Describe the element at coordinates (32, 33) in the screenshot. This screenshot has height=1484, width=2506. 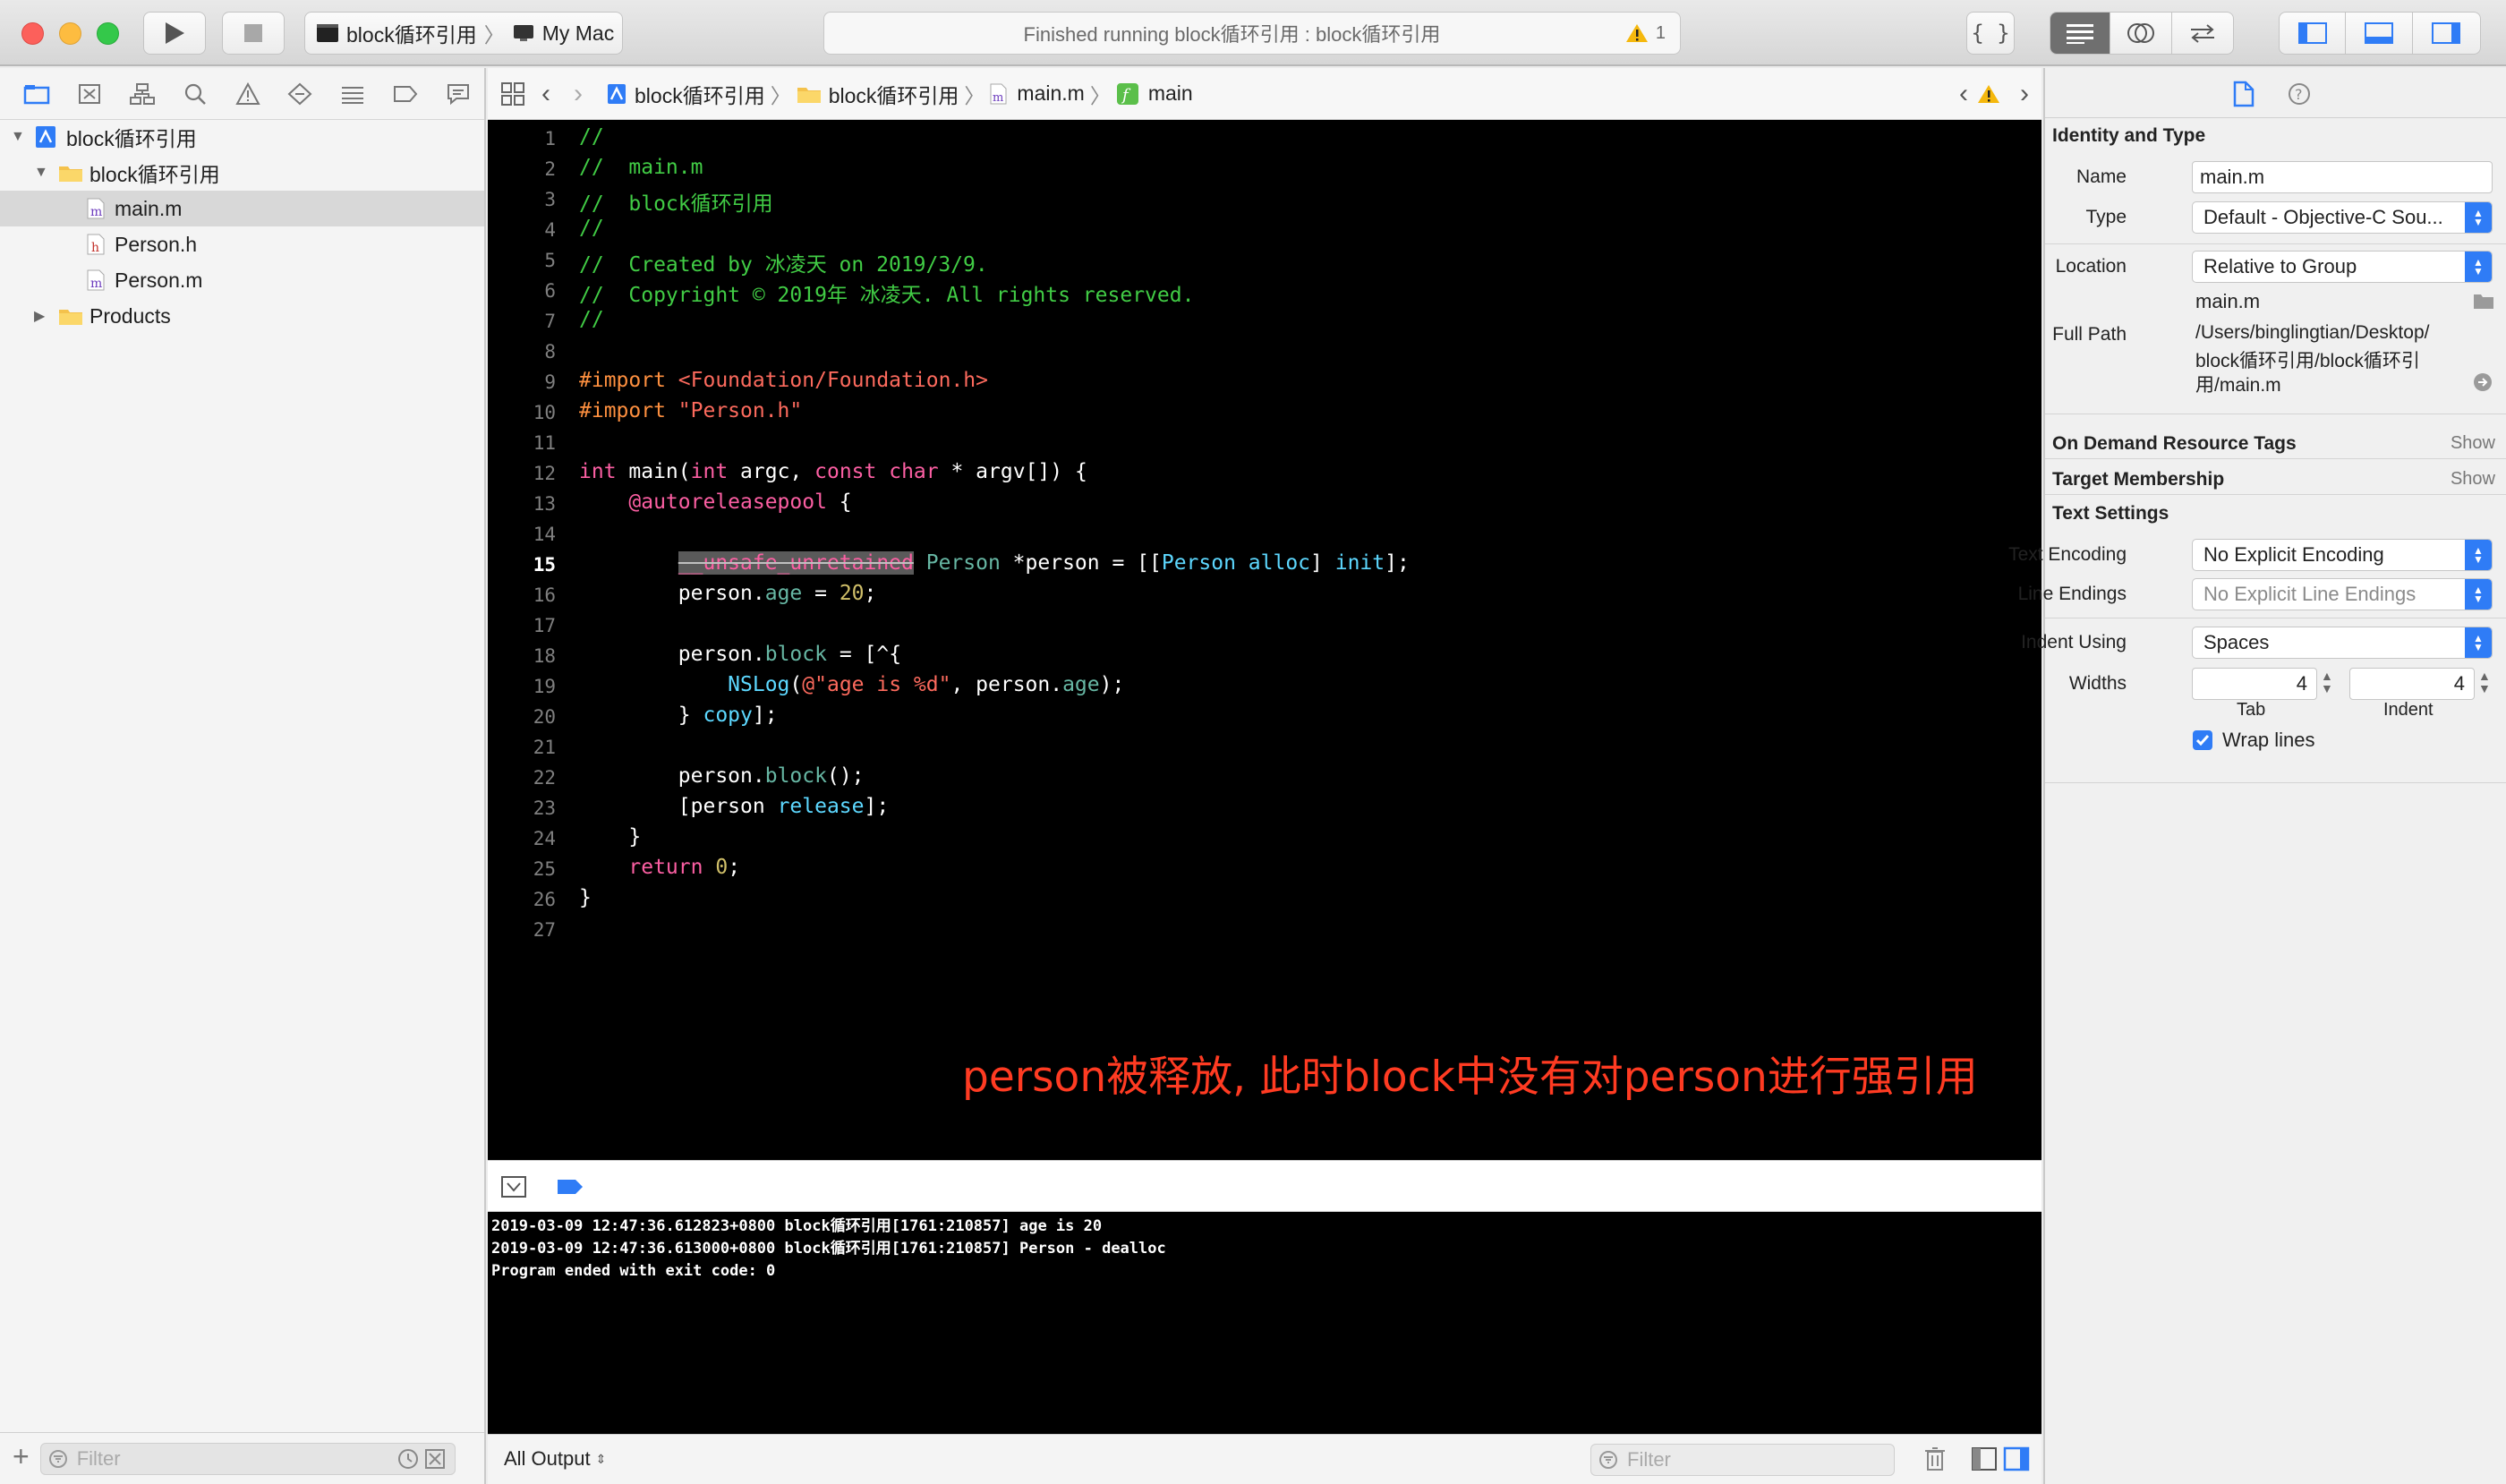
I see `close-window-button` at that location.